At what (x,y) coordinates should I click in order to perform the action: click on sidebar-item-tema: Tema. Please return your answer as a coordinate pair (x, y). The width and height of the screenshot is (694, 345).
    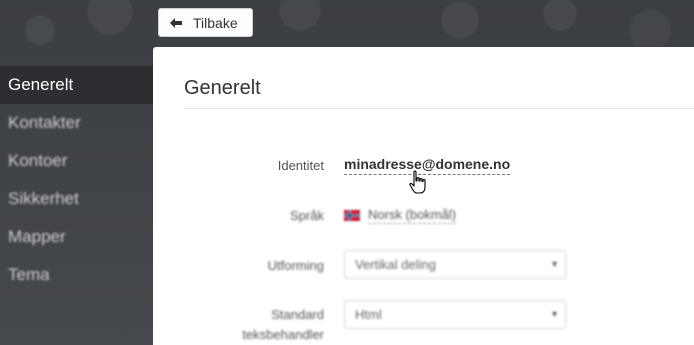
    Looking at the image, I should click on (76, 275).